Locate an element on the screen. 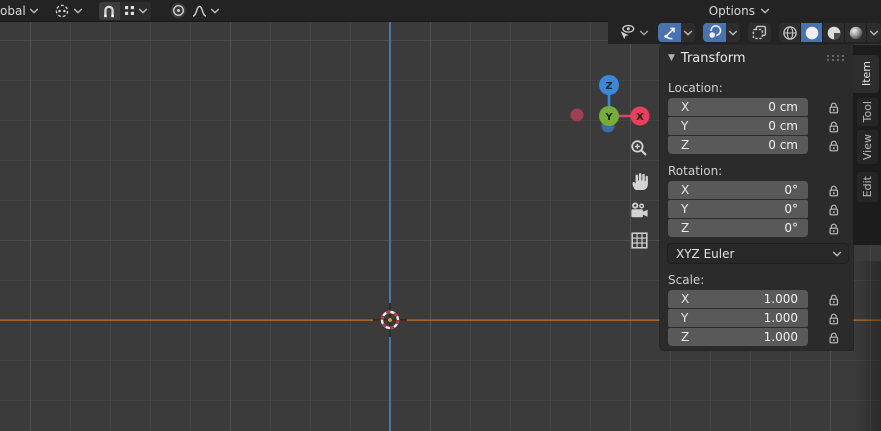 The width and height of the screenshot is (881, 431). object-type-visibility-button is located at coordinates (626, 32).